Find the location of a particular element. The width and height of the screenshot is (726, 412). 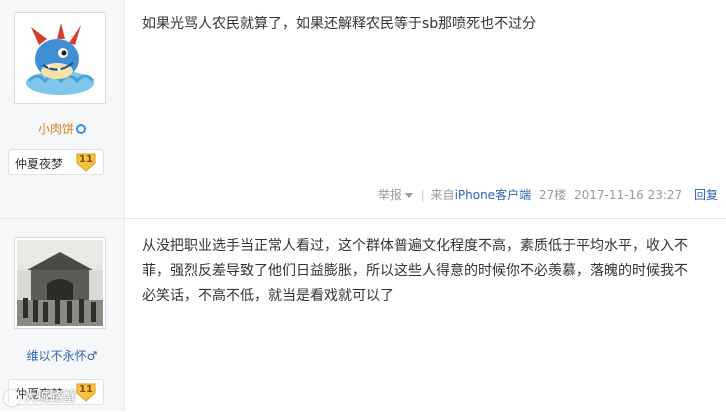

badge-name: 仲夏夜梦 is located at coordinates (39, 164).